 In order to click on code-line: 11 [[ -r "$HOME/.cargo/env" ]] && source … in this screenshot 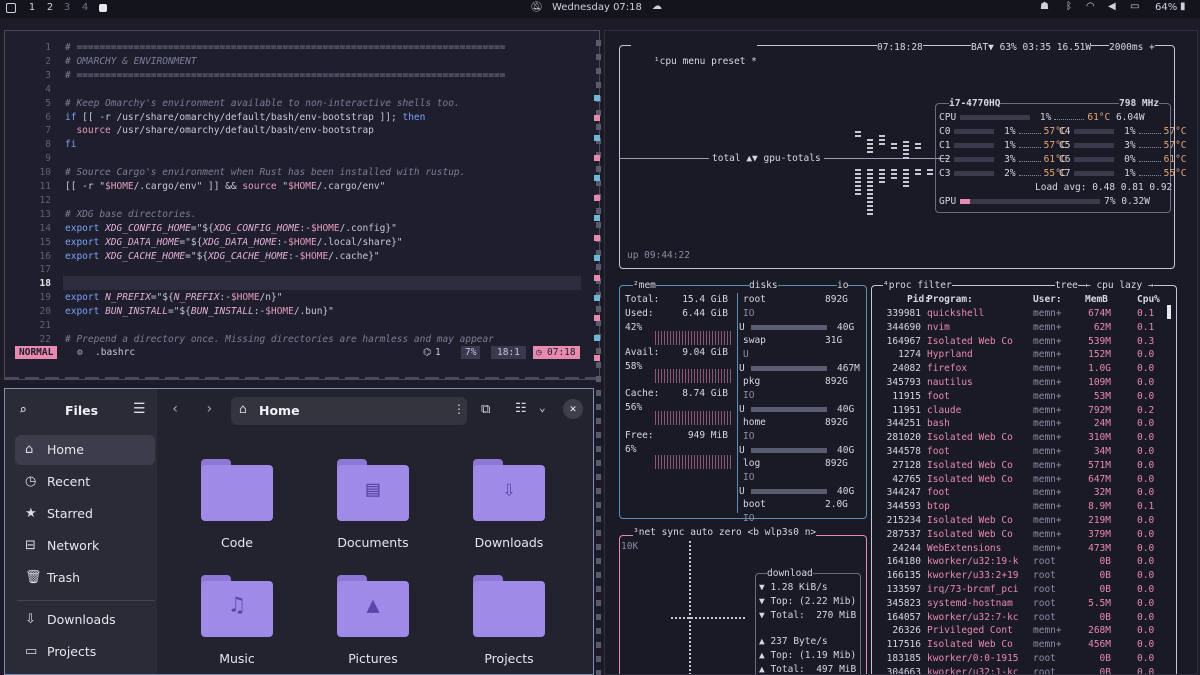, I will do `click(300, 187)`.